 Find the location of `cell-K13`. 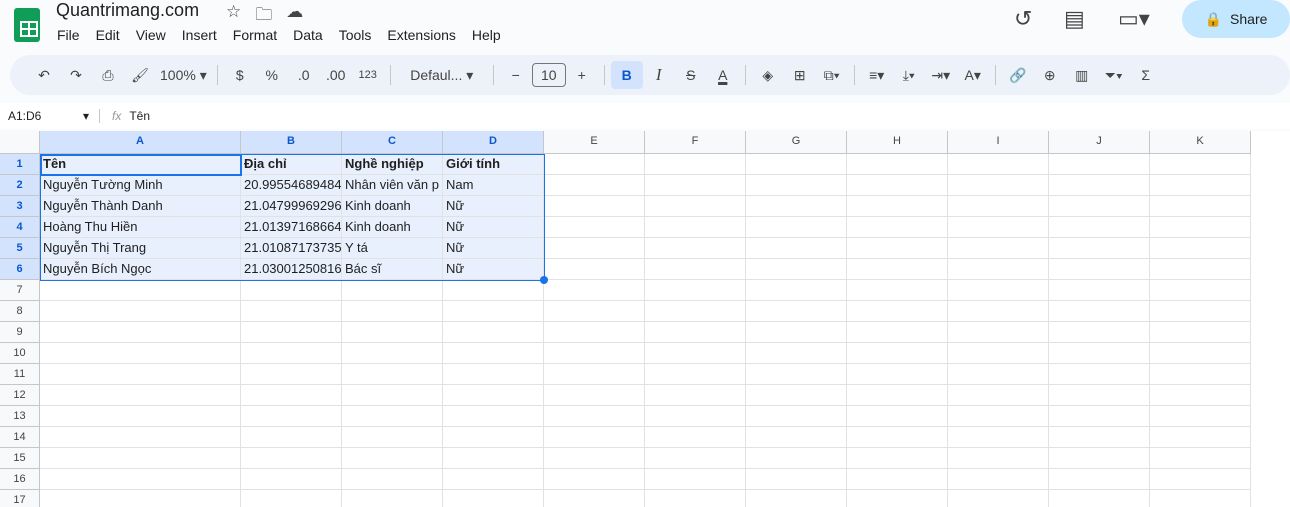

cell-K13 is located at coordinates (1200, 416).